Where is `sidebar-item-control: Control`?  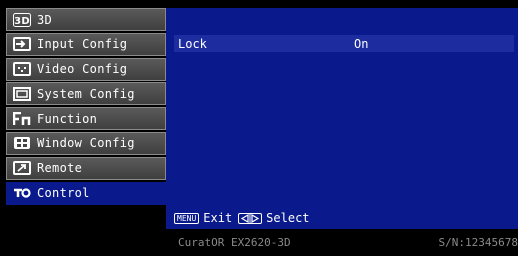
sidebar-item-control: Control is located at coordinates (86, 193).